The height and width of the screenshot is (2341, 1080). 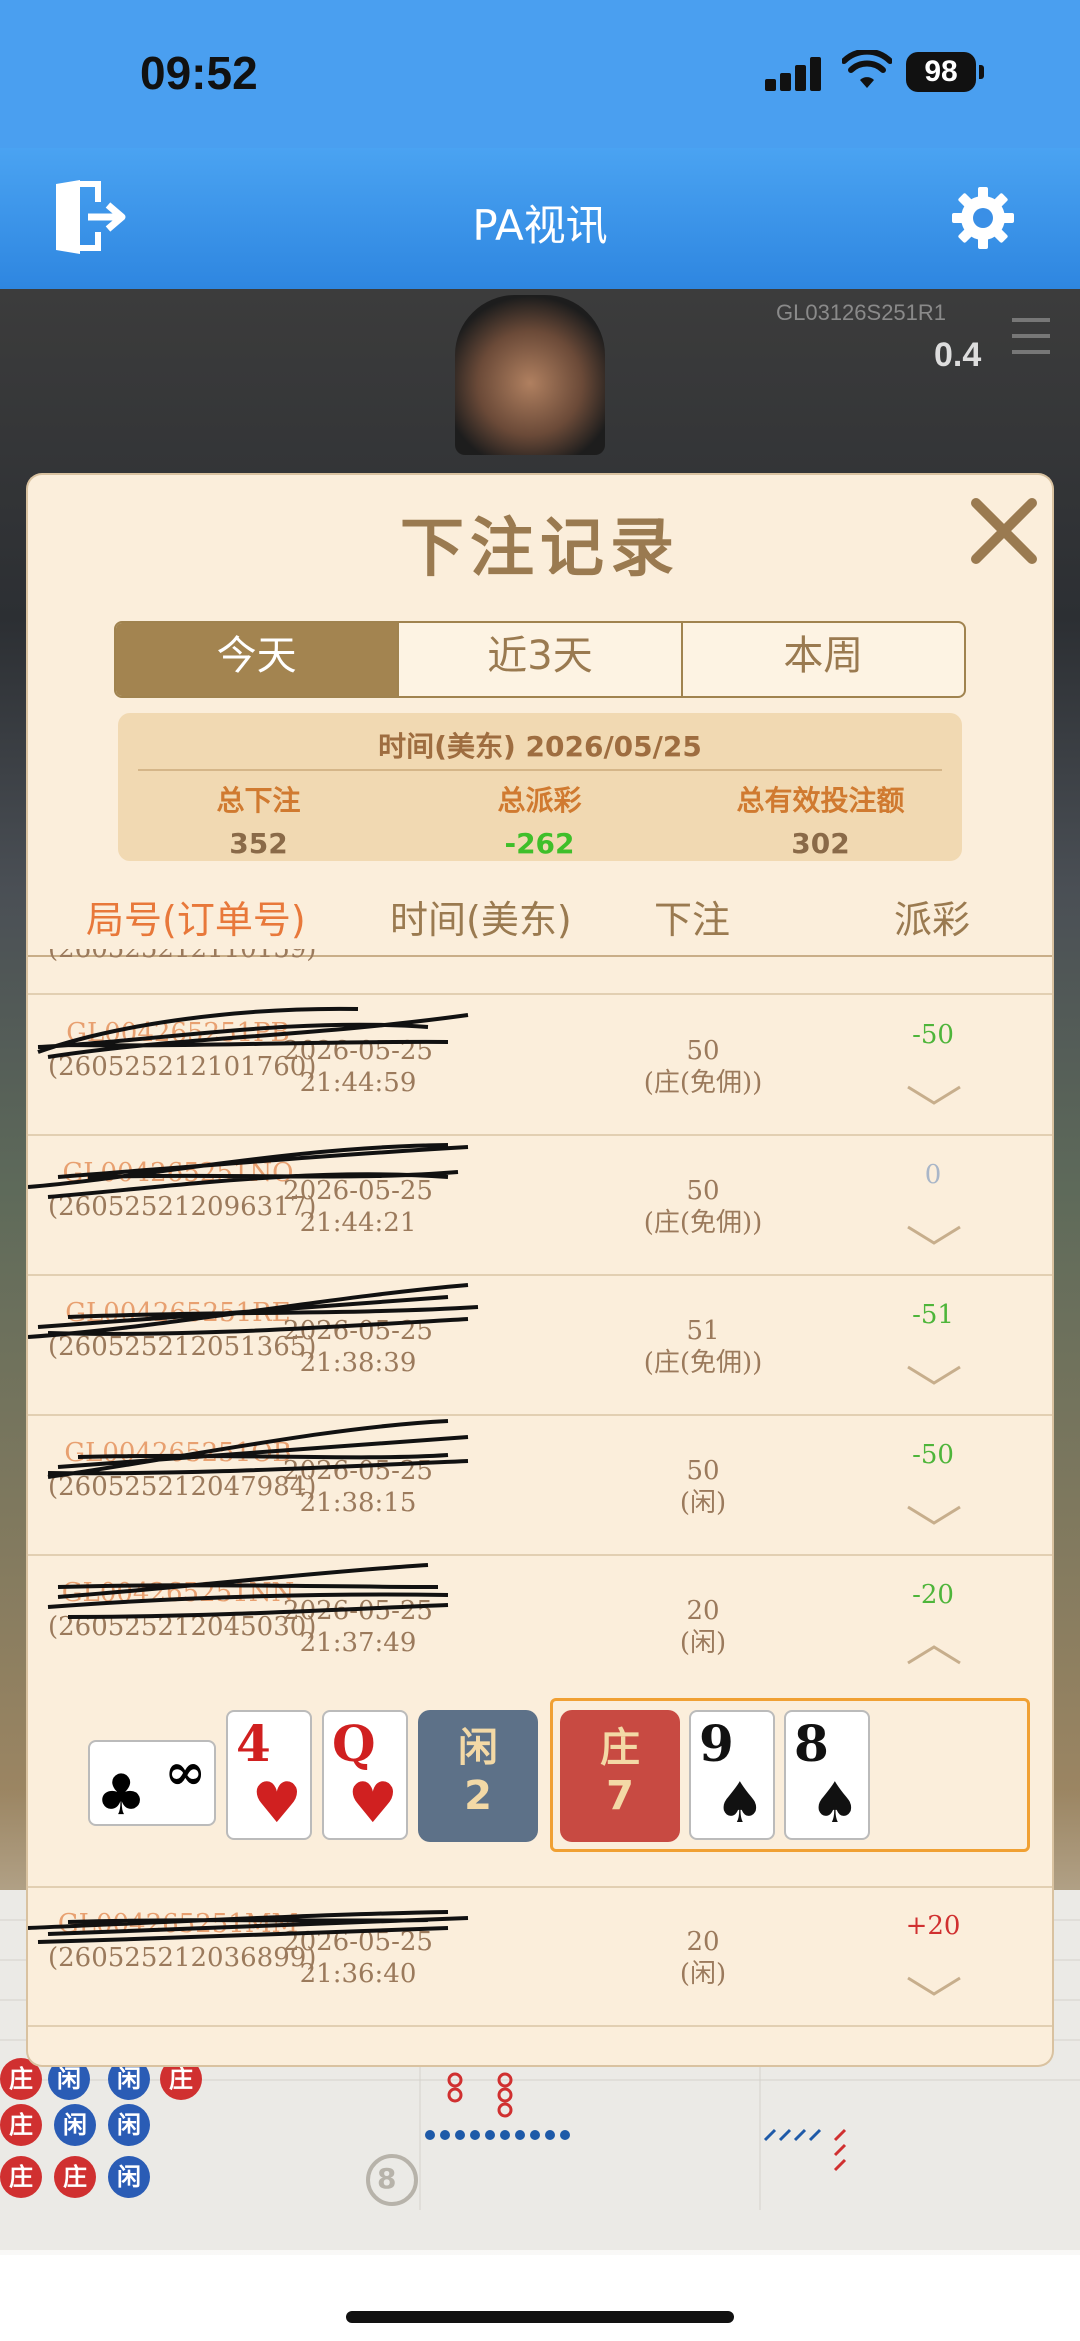 I want to click on chevron-up-icon, so click(x=934, y=1654).